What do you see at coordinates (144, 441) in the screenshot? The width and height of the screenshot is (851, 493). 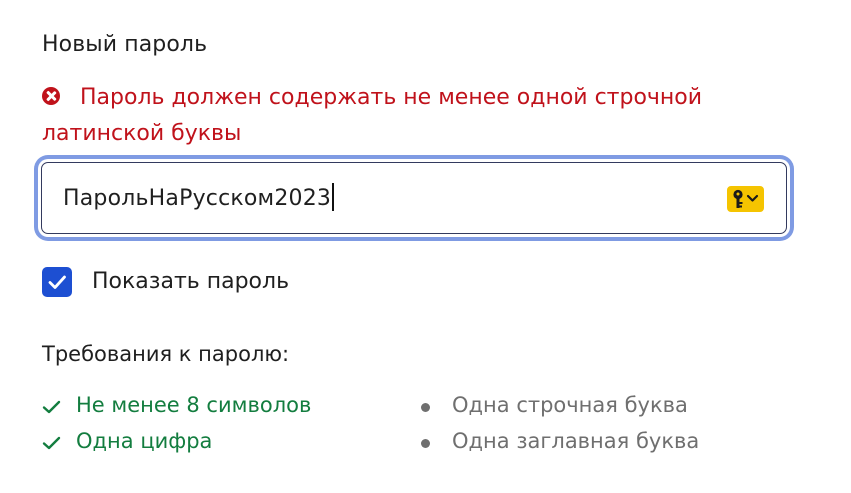 I see `requirement-text: Одна цифра` at bounding box center [144, 441].